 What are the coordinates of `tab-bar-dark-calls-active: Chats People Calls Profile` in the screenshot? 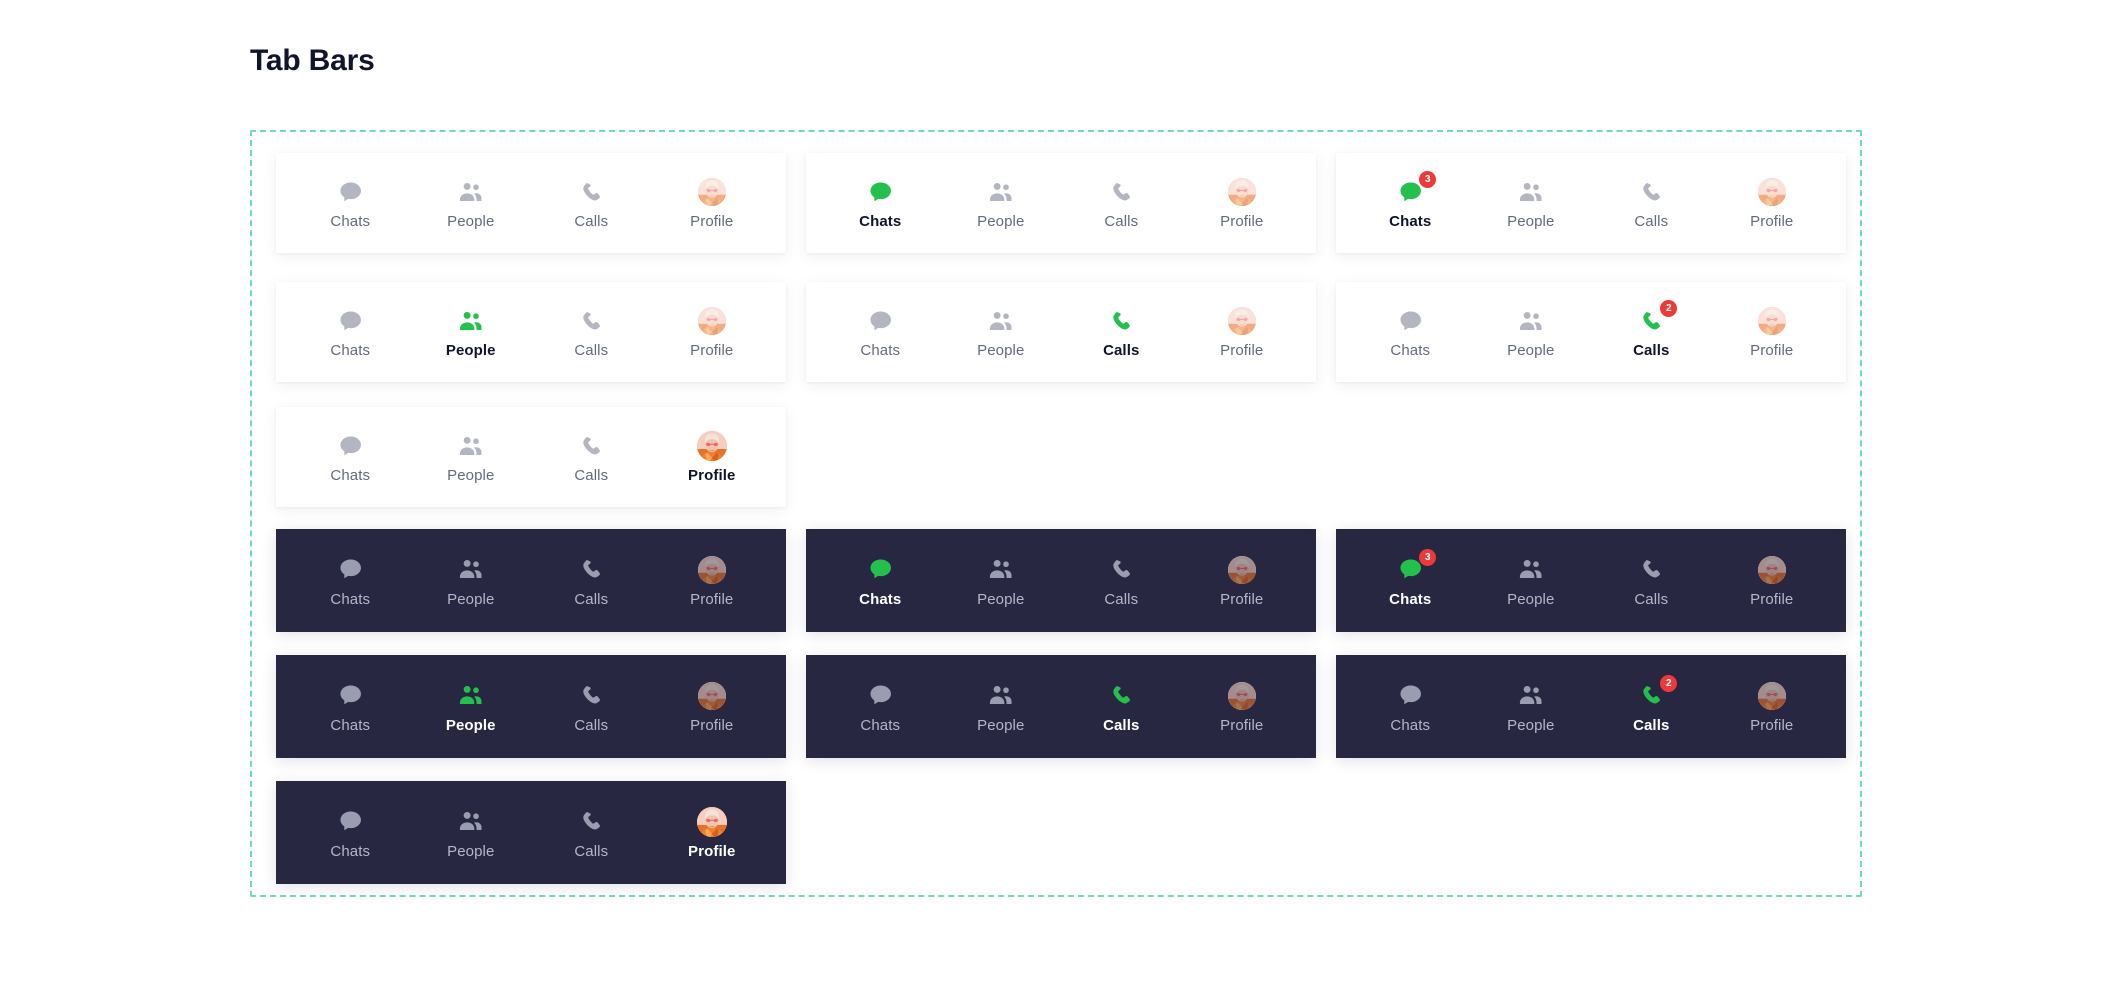 It's located at (1061, 706).